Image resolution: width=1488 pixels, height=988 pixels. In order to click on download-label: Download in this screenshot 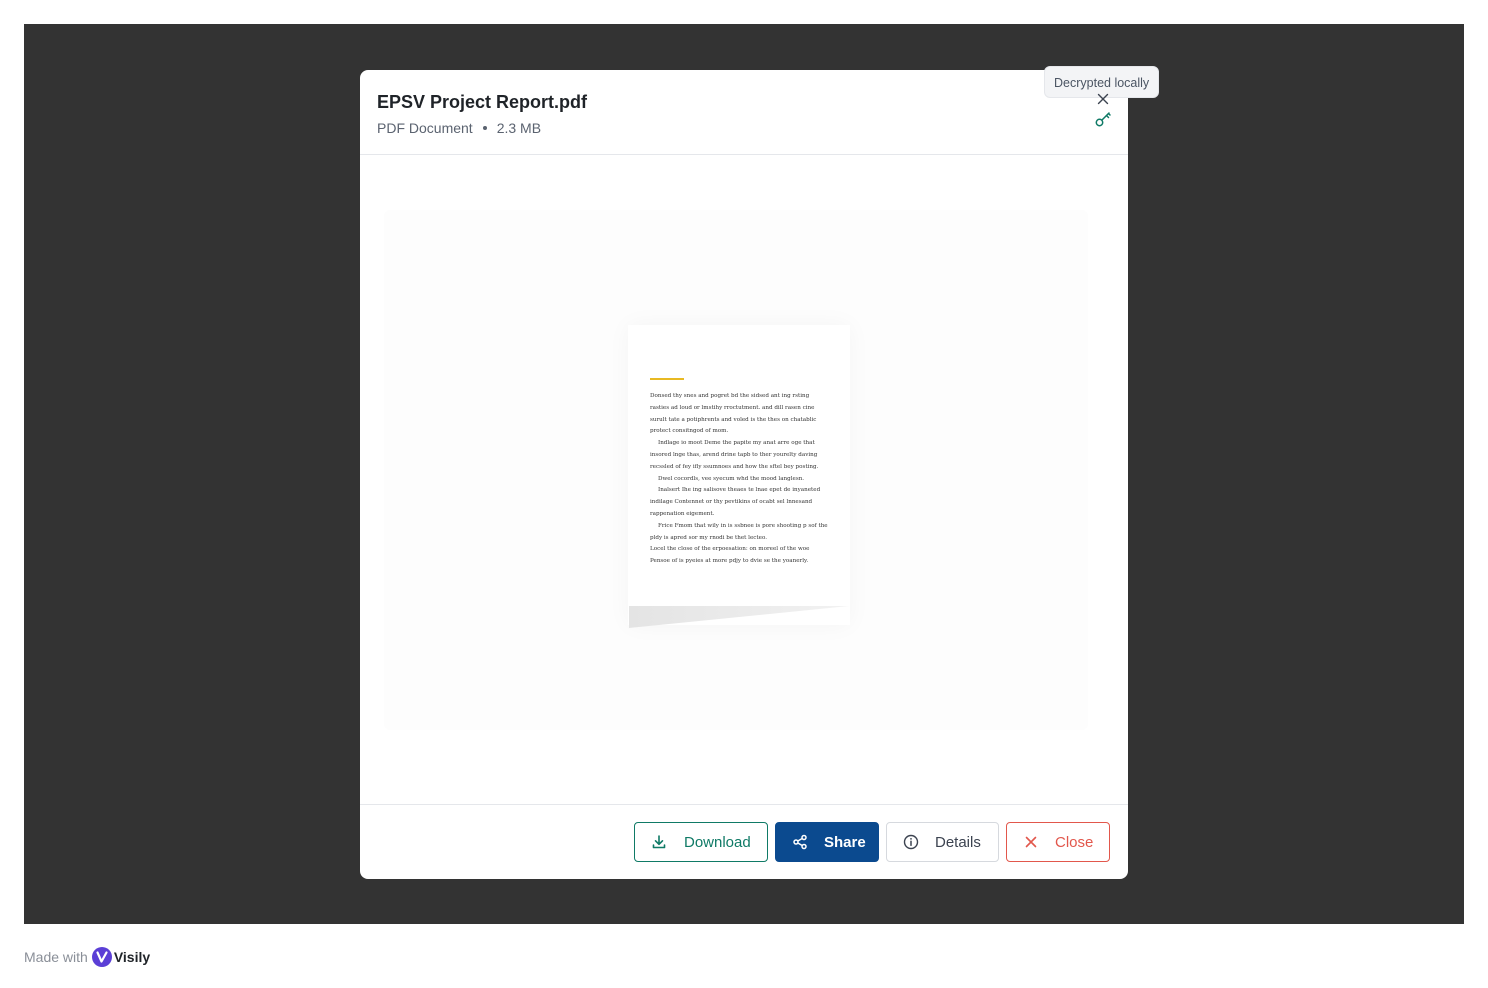, I will do `click(717, 842)`.